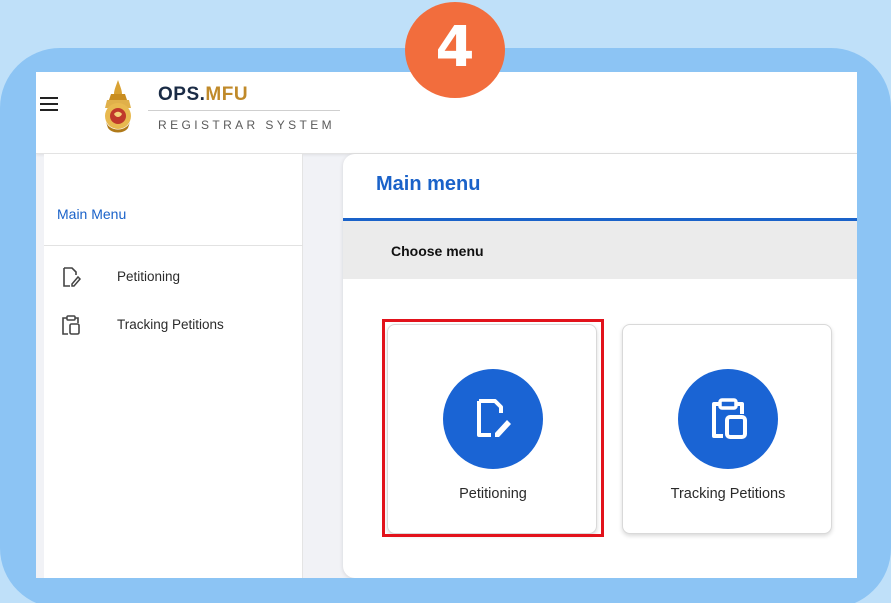 The image size is (891, 603). Describe the element at coordinates (455, 50) in the screenshot. I see `step-number-badge: 4` at that location.